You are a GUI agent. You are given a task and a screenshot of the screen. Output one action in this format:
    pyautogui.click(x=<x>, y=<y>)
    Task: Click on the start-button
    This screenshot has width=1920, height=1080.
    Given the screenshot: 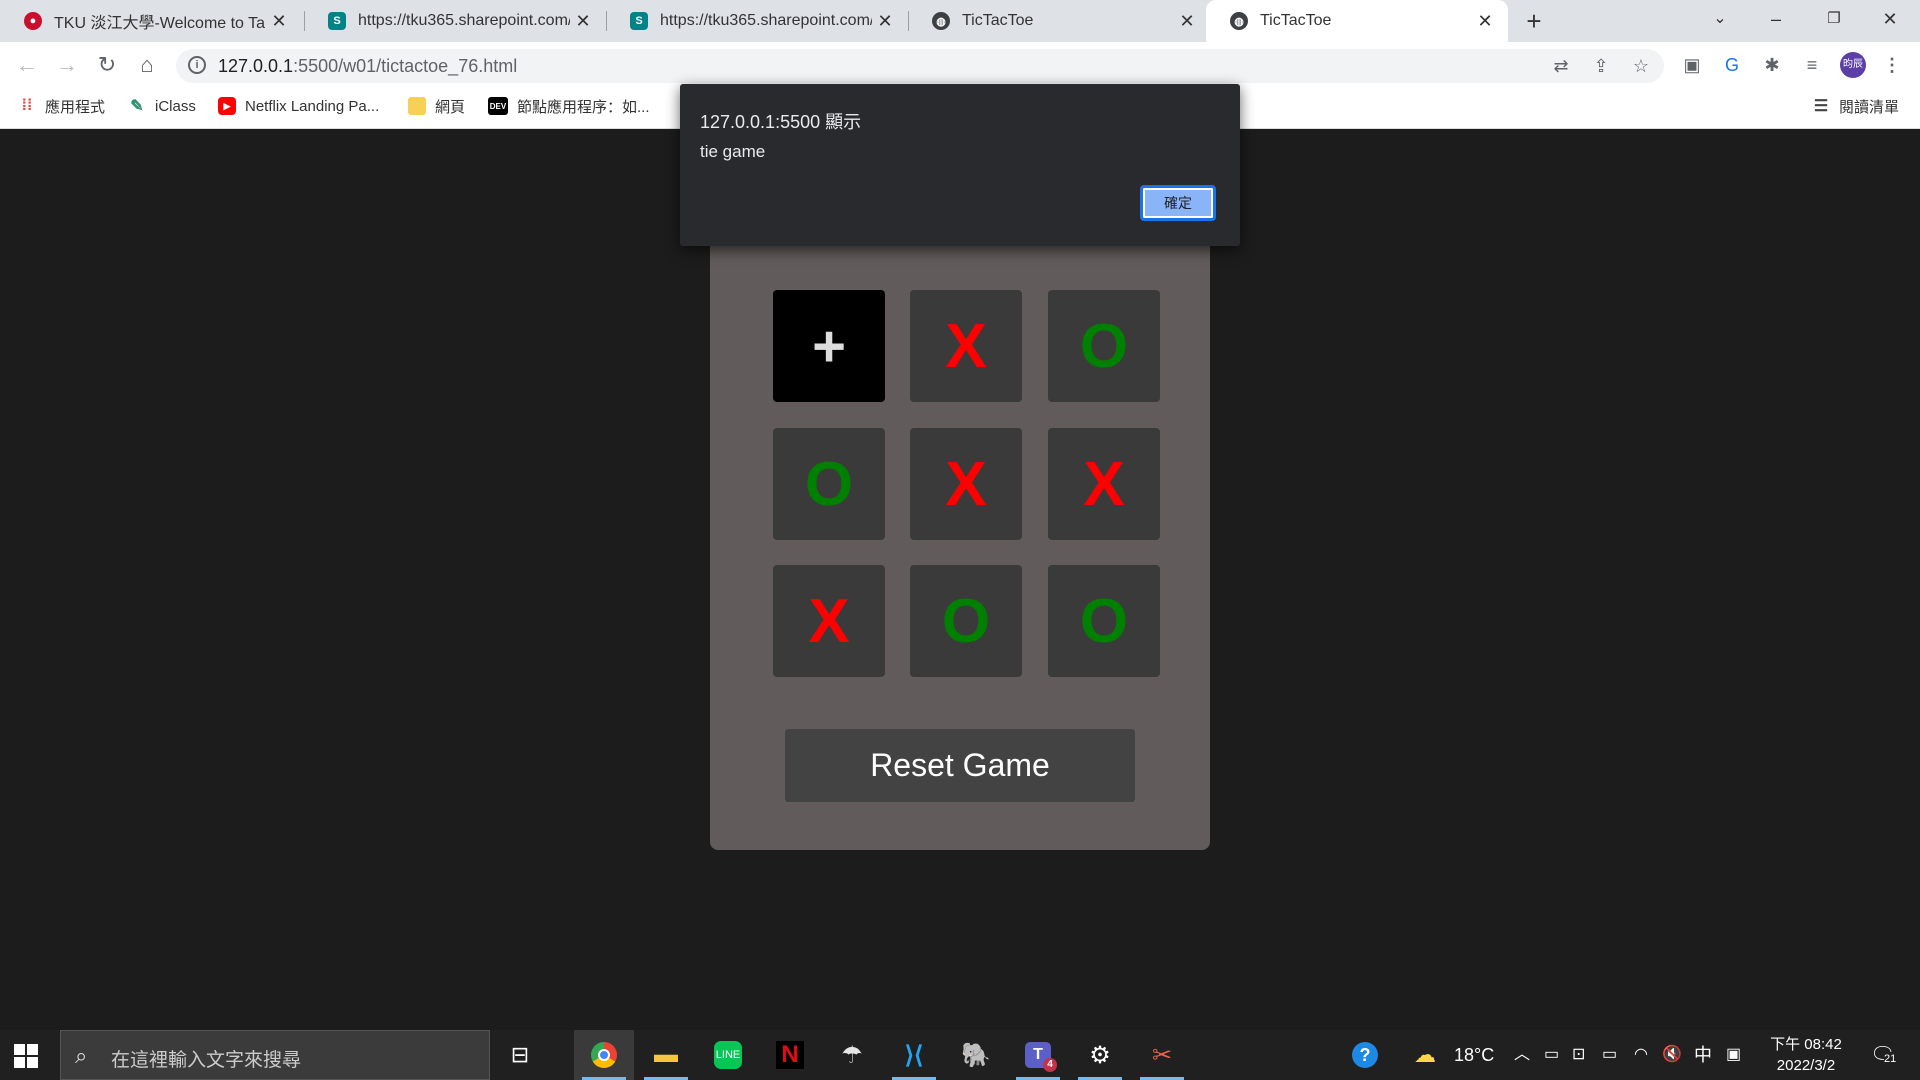 What is the action you would take?
    pyautogui.click(x=26, y=1056)
    